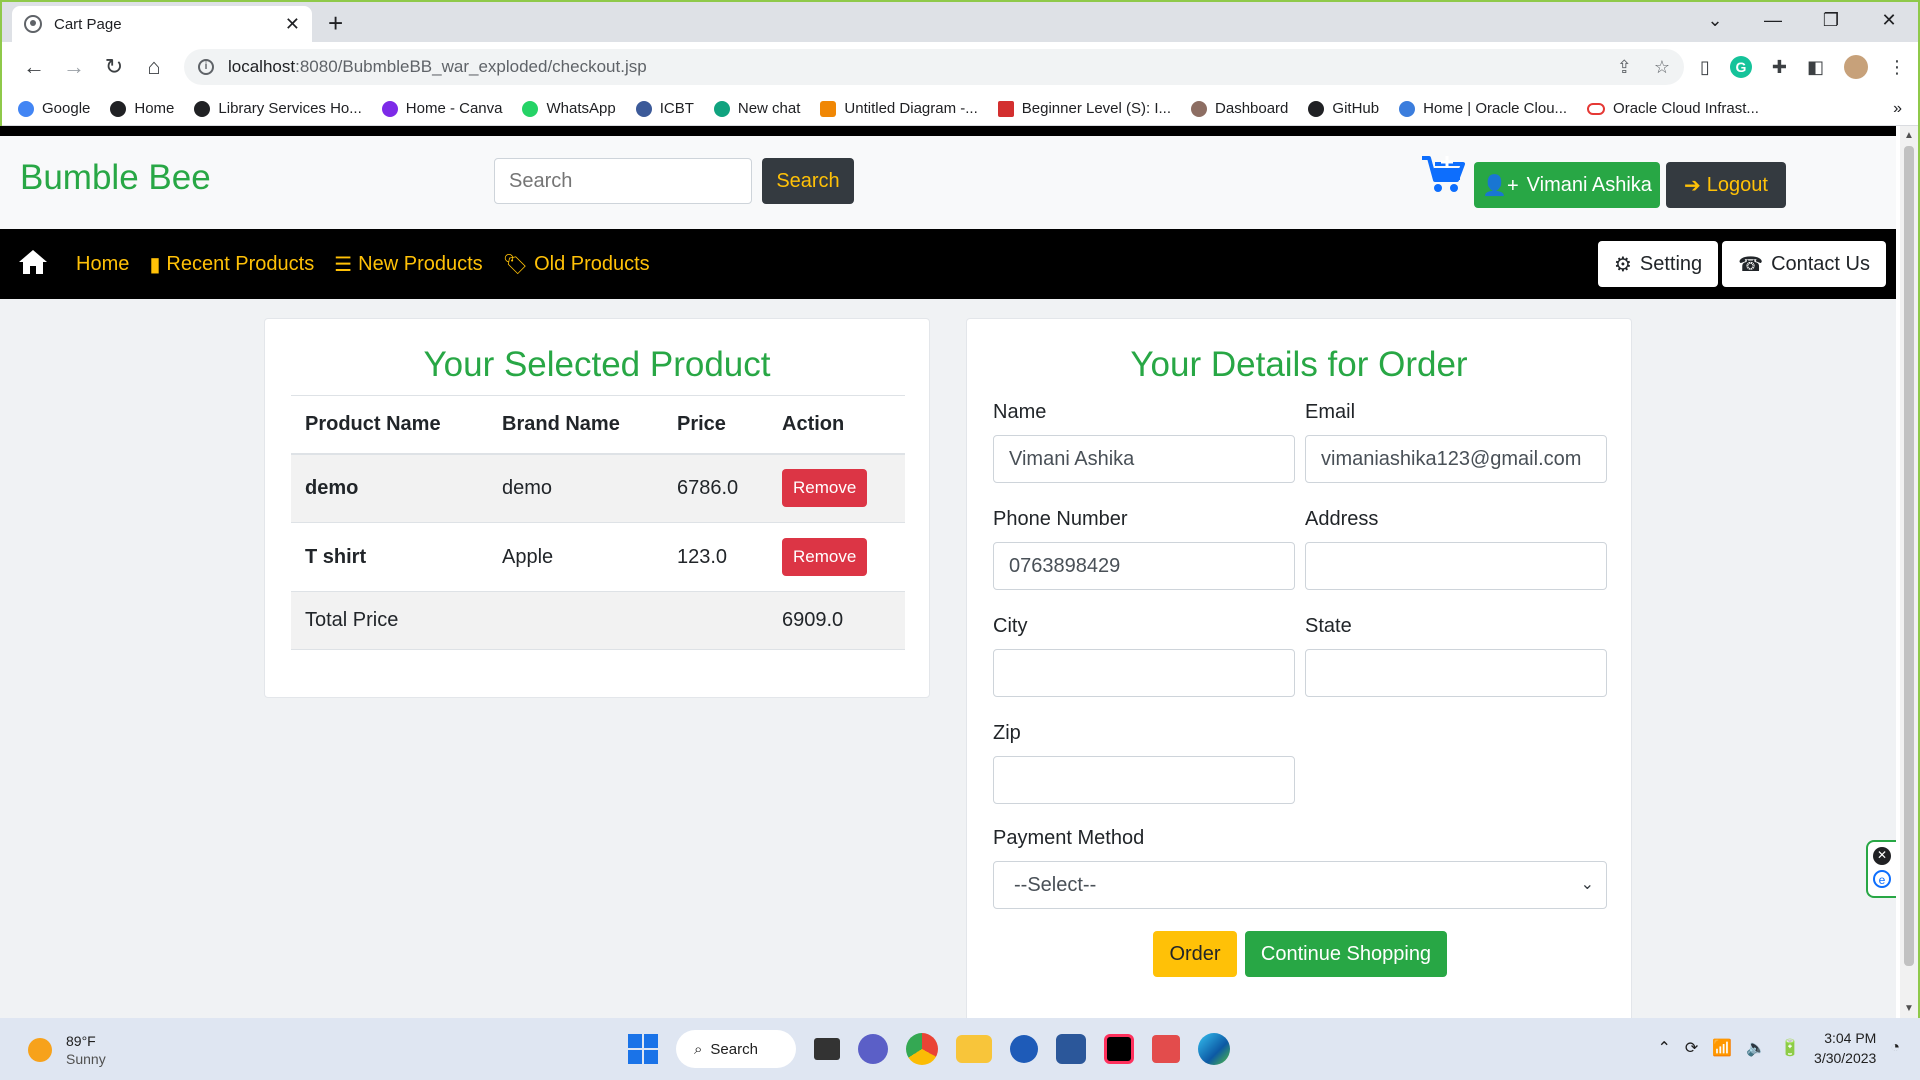  Describe the element at coordinates (1895, 1048) in the screenshot. I see `notifications-icon: ◔` at that location.